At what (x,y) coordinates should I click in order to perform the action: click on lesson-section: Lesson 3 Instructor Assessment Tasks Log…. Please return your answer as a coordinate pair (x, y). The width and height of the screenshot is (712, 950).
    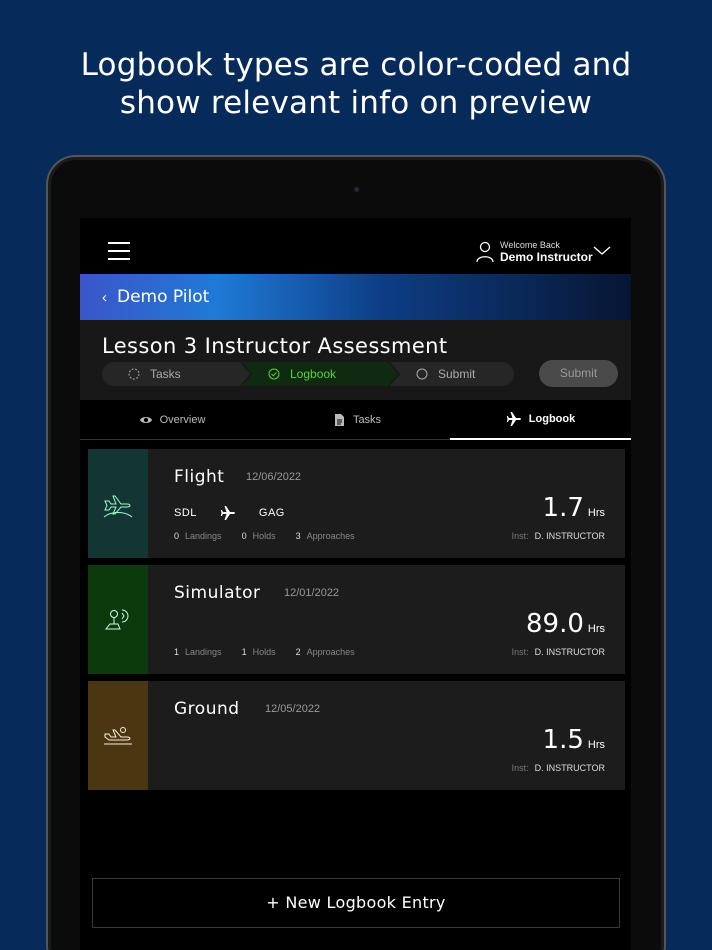
    Looking at the image, I should click on (355, 360).